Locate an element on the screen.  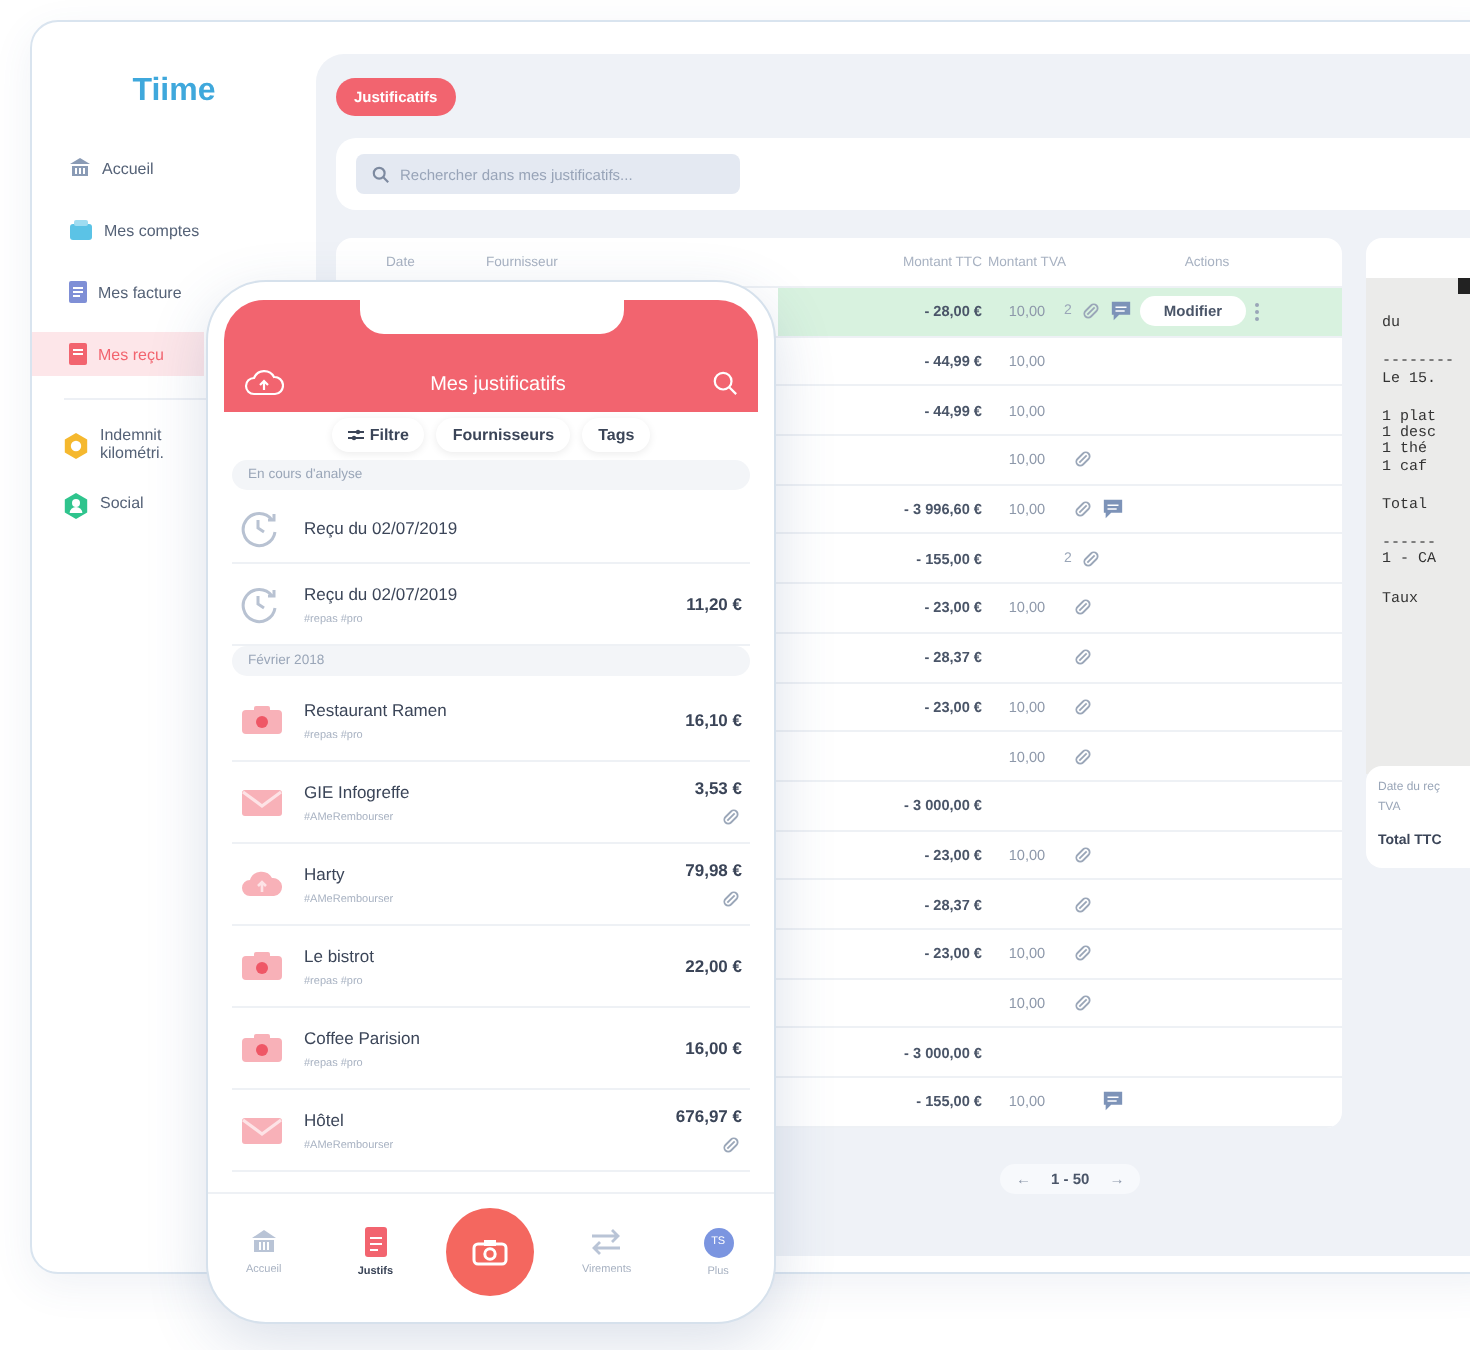
sidebar-item: Mes facture is located at coordinates (118, 292).